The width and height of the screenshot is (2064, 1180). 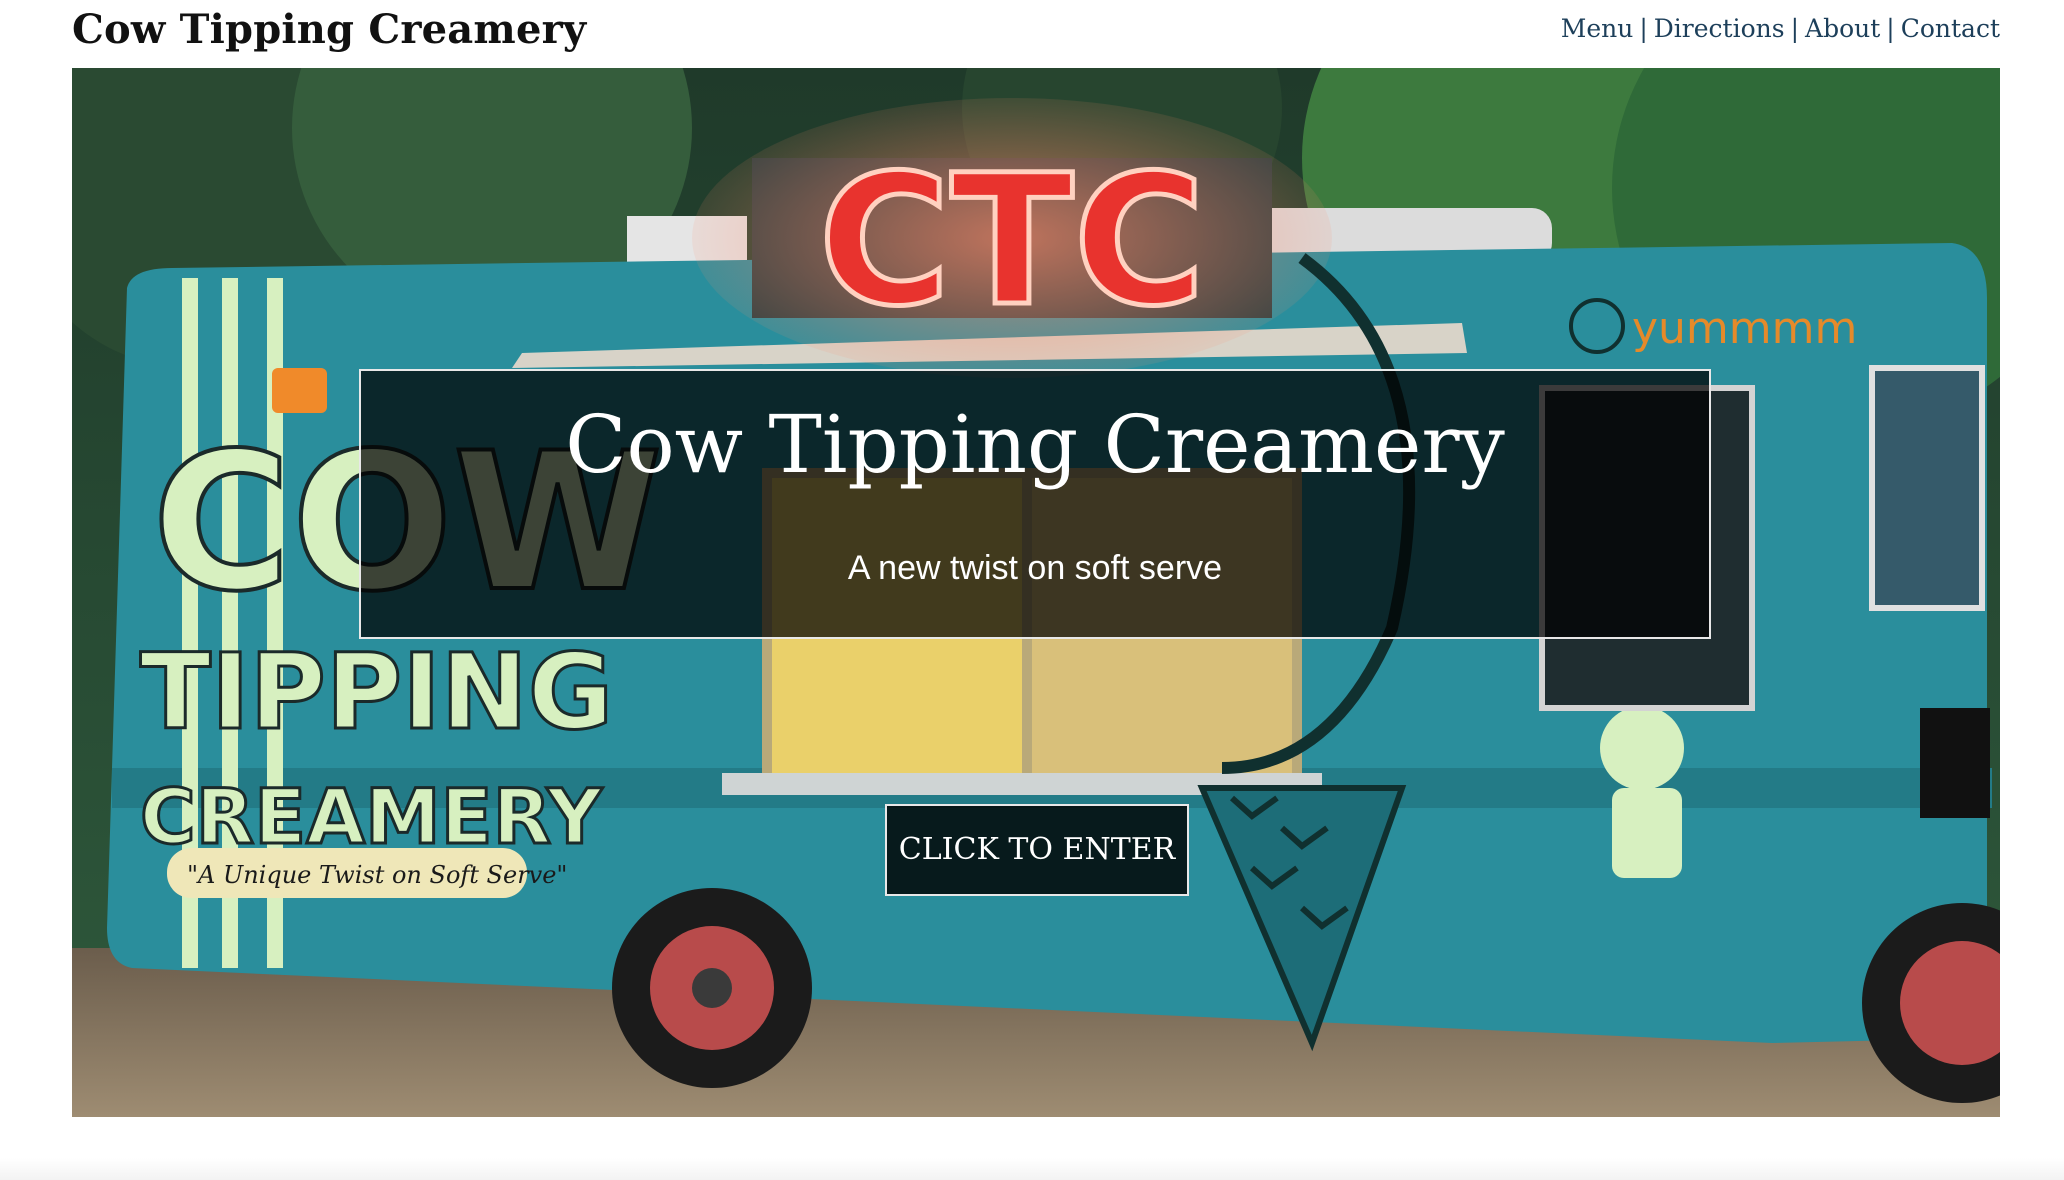 What do you see at coordinates (329, 29) in the screenshot?
I see `site-title: Cow Tipping Creamery` at bounding box center [329, 29].